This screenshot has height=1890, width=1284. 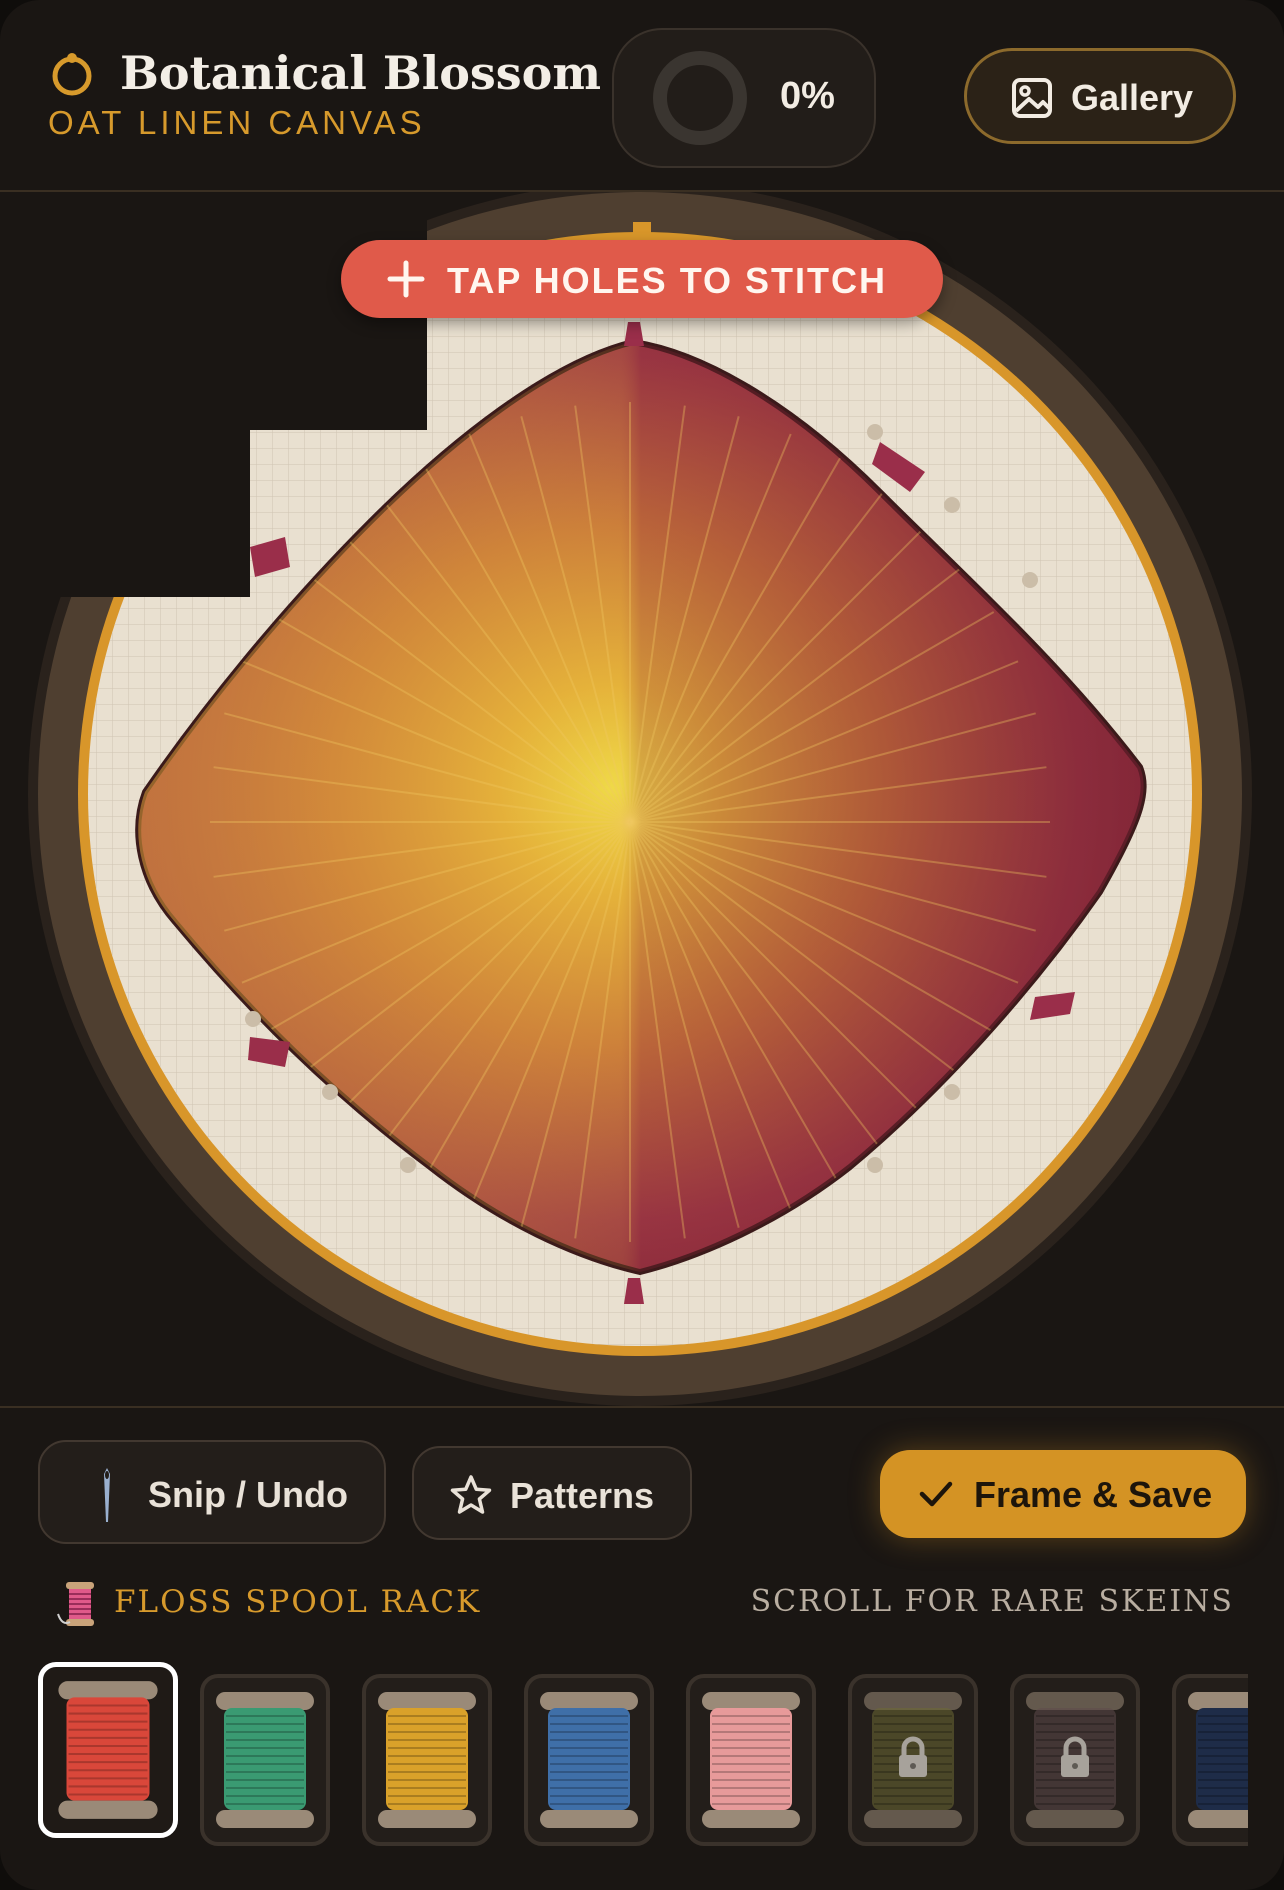 What do you see at coordinates (667, 280) in the screenshot?
I see `tap-hint-text: TAP HOLES TO STITCH` at bounding box center [667, 280].